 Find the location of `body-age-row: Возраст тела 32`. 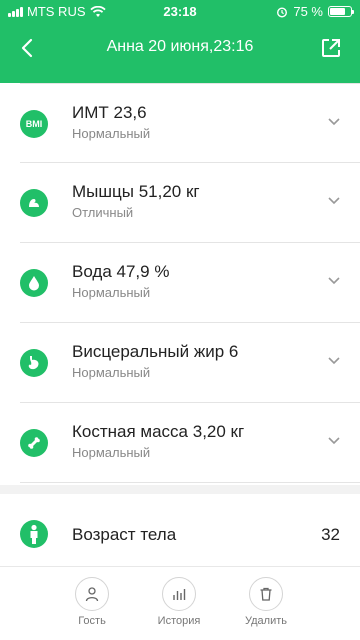

body-age-row: Возраст тела 32 is located at coordinates (180, 530).